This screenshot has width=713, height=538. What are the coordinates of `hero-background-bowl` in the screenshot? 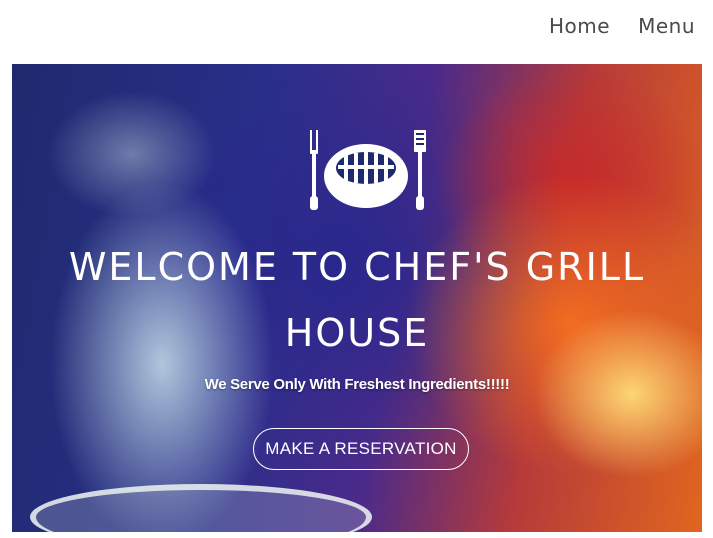 It's located at (201, 508).